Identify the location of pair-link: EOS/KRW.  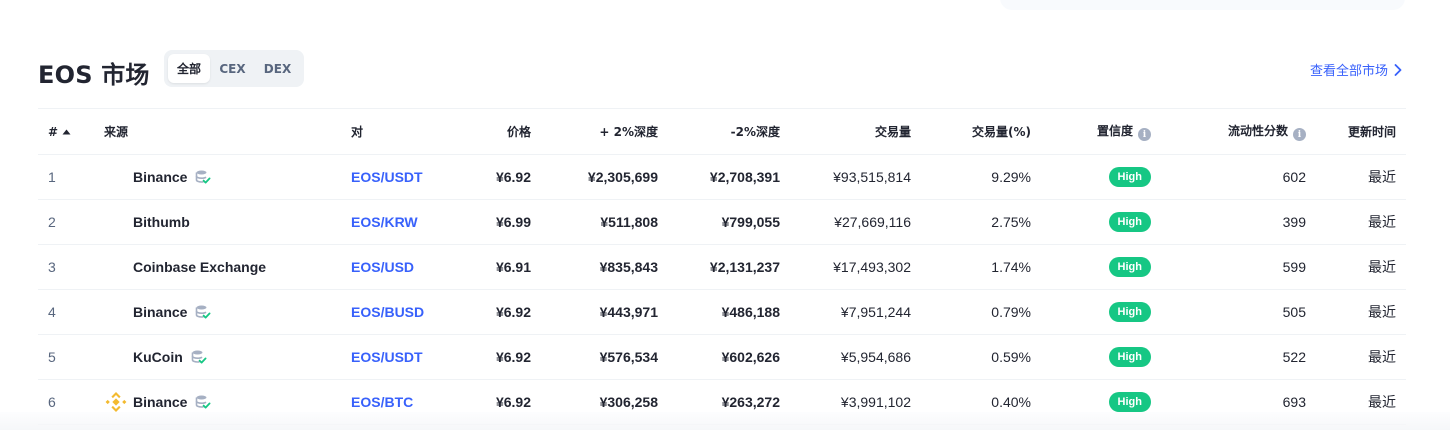
(384, 222).